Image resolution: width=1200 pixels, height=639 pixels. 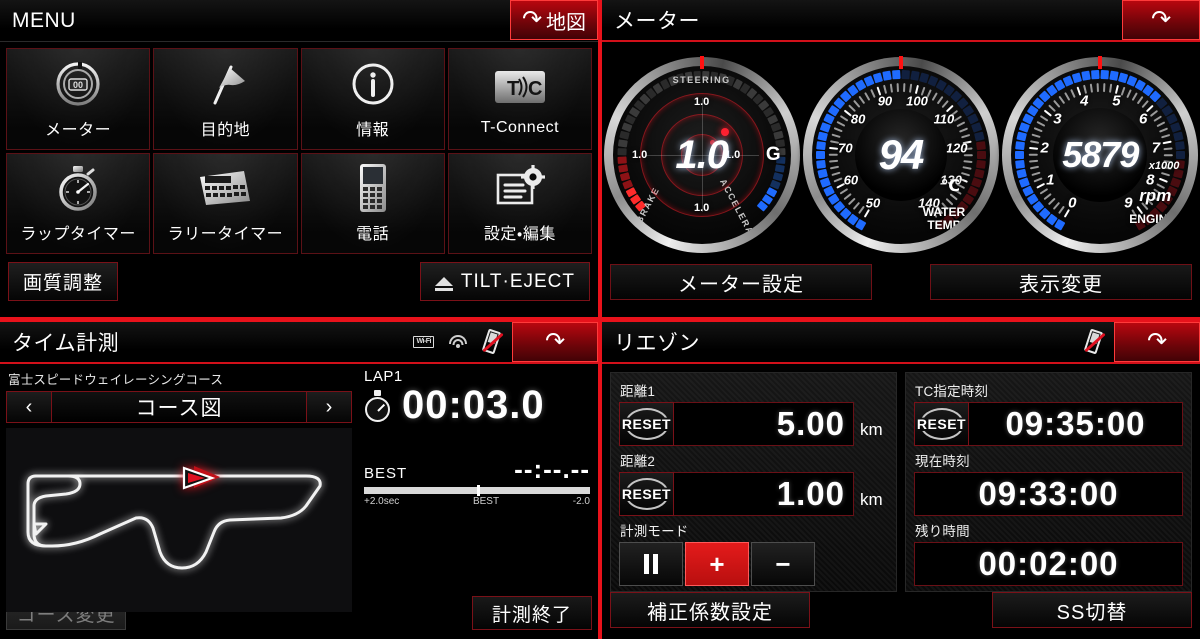 I want to click on distance1-reset-button: RESET, so click(x=646, y=424).